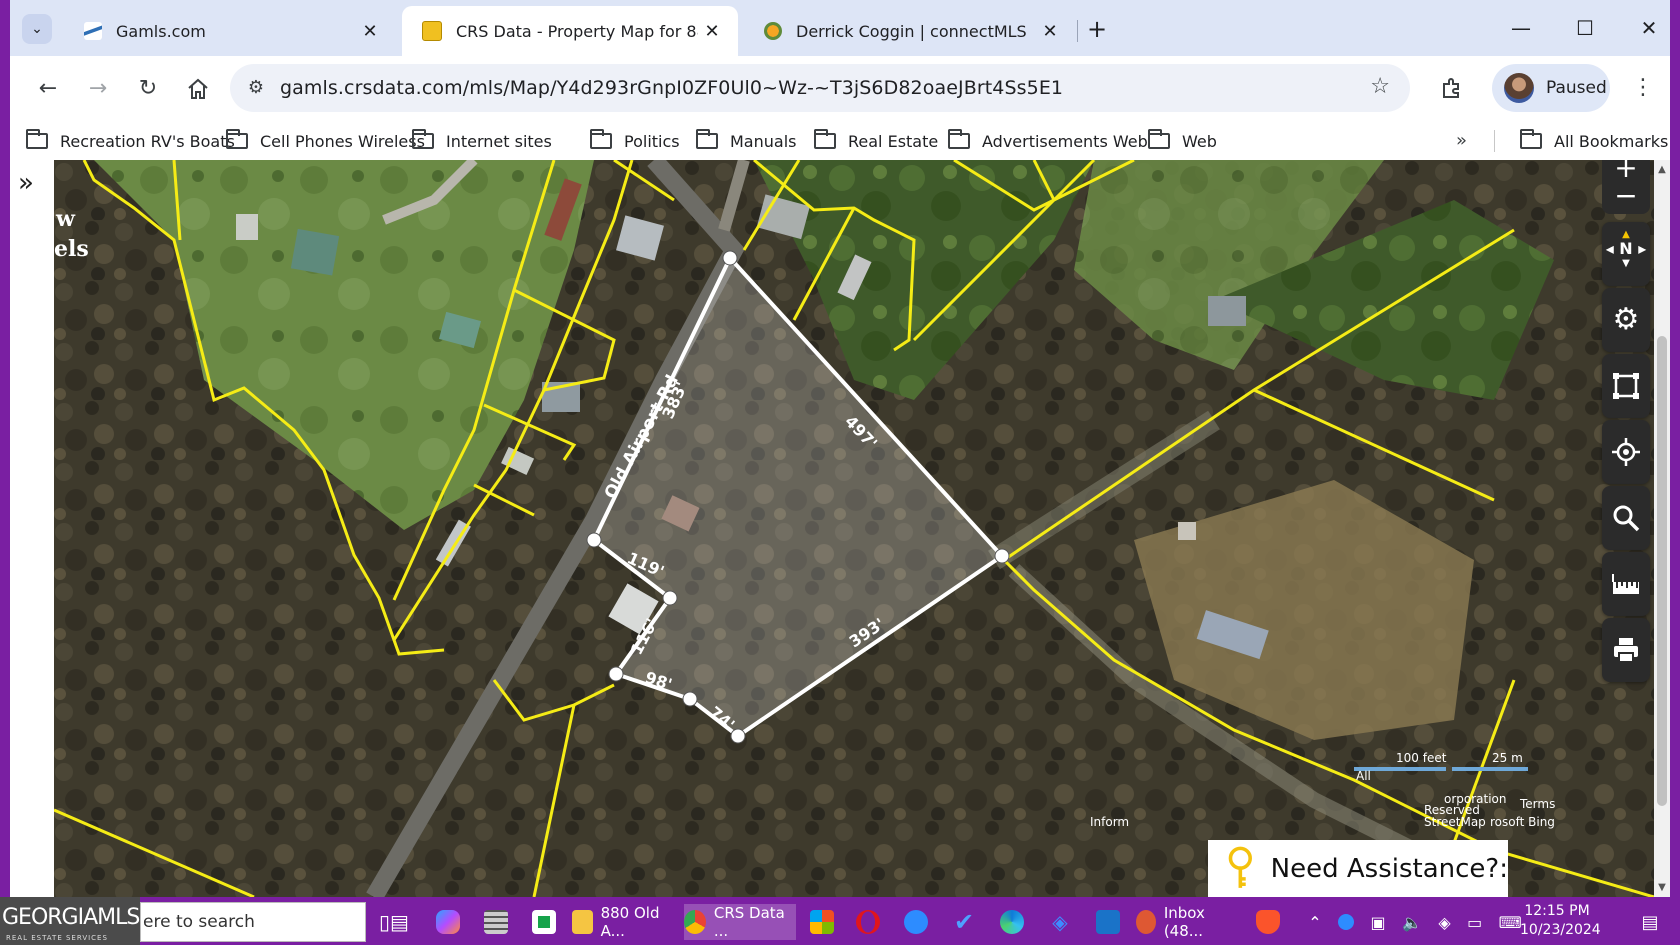  What do you see at coordinates (876, 141) in the screenshot?
I see `bookmark-folder: Real Estate` at bounding box center [876, 141].